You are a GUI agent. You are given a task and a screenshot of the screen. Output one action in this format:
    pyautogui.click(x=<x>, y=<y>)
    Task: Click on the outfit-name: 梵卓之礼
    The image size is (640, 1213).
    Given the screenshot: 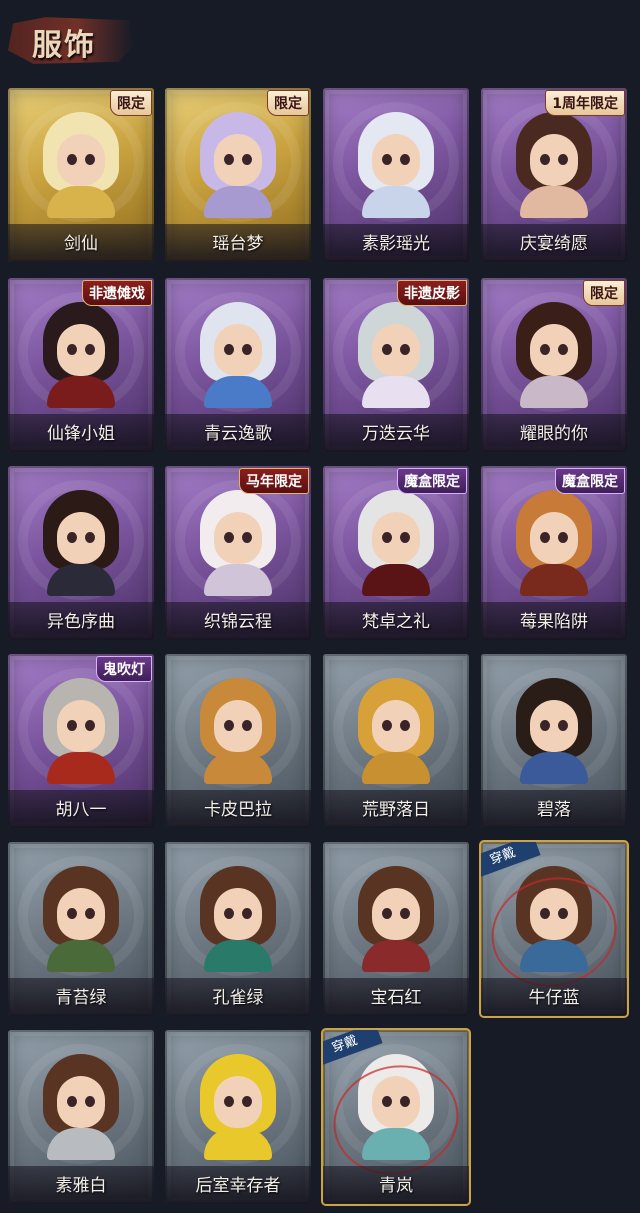 What is the action you would take?
    pyautogui.click(x=396, y=622)
    